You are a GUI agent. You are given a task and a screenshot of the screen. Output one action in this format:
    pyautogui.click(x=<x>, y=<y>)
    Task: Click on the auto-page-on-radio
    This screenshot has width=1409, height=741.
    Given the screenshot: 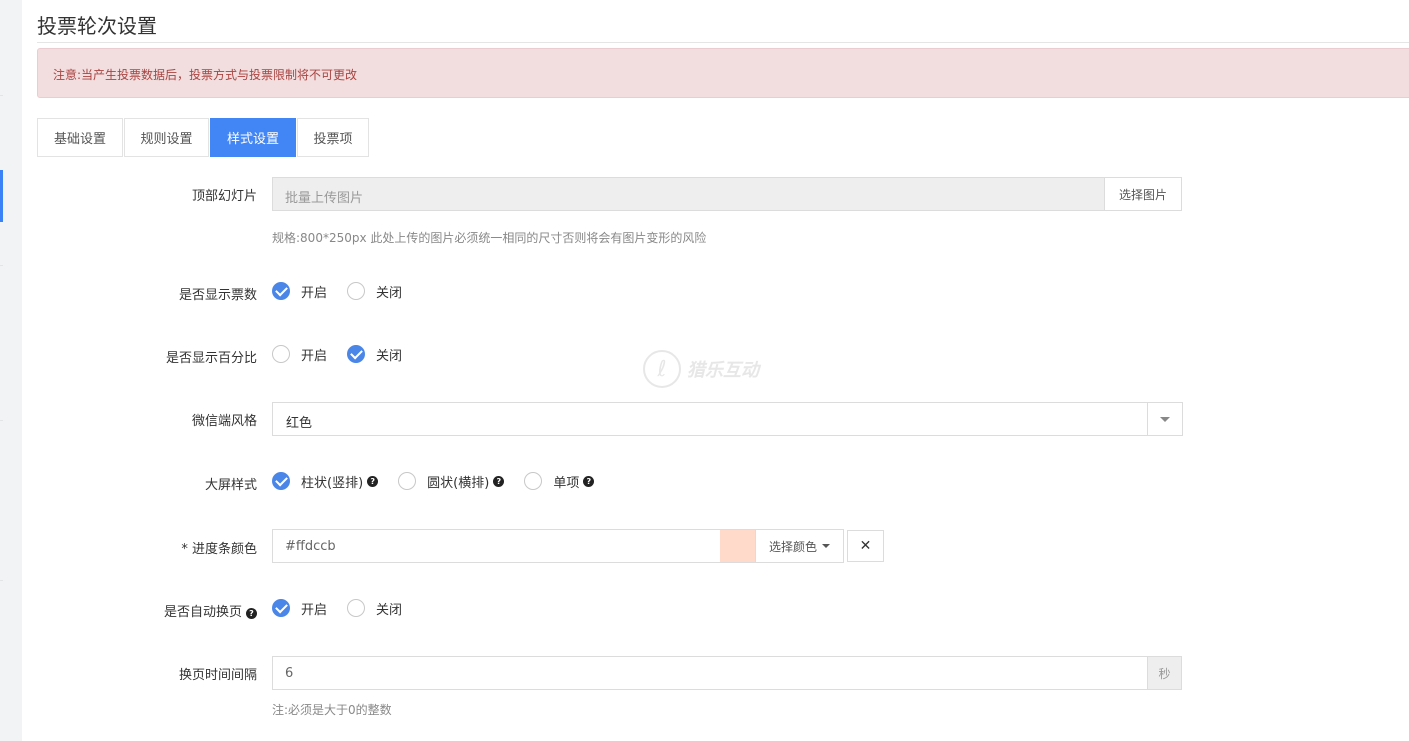 What is the action you would take?
    pyautogui.click(x=281, y=608)
    